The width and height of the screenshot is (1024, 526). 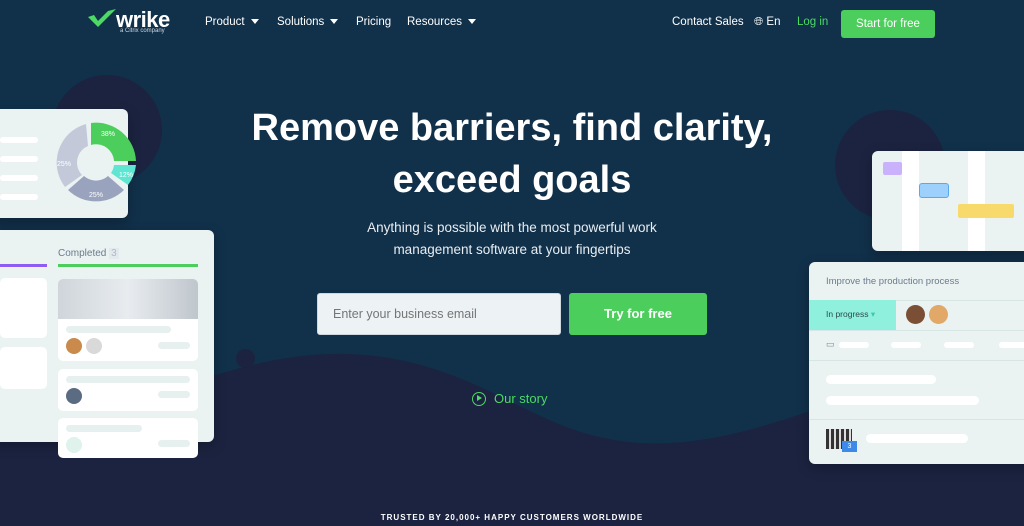 What do you see at coordinates (232, 22) in the screenshot?
I see `nav-product: Product` at bounding box center [232, 22].